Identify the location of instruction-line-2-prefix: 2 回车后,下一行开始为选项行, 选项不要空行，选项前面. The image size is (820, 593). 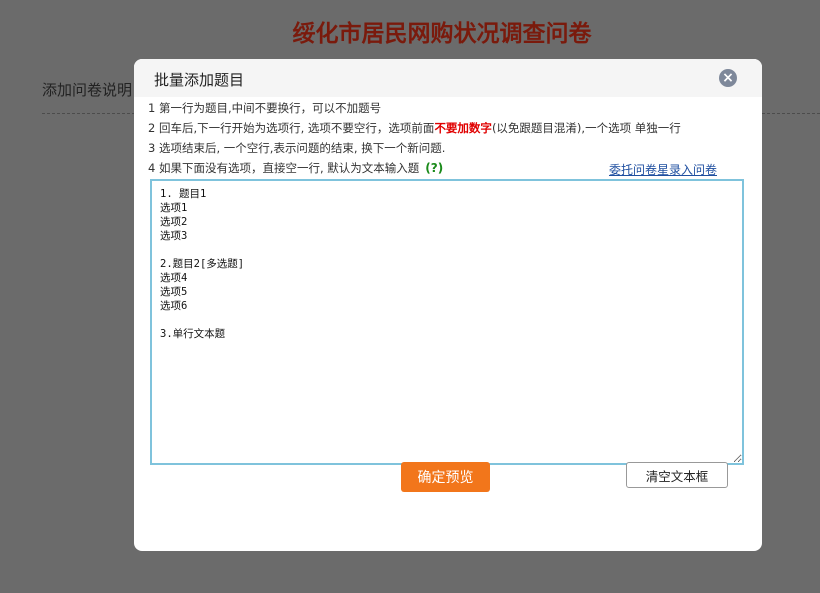
(291, 128).